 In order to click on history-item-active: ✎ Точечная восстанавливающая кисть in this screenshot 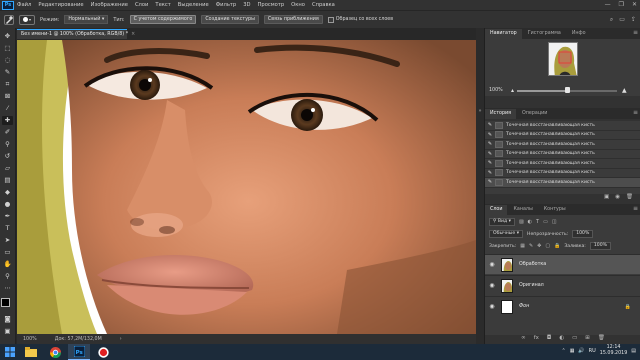, I will do `click(562, 183)`.